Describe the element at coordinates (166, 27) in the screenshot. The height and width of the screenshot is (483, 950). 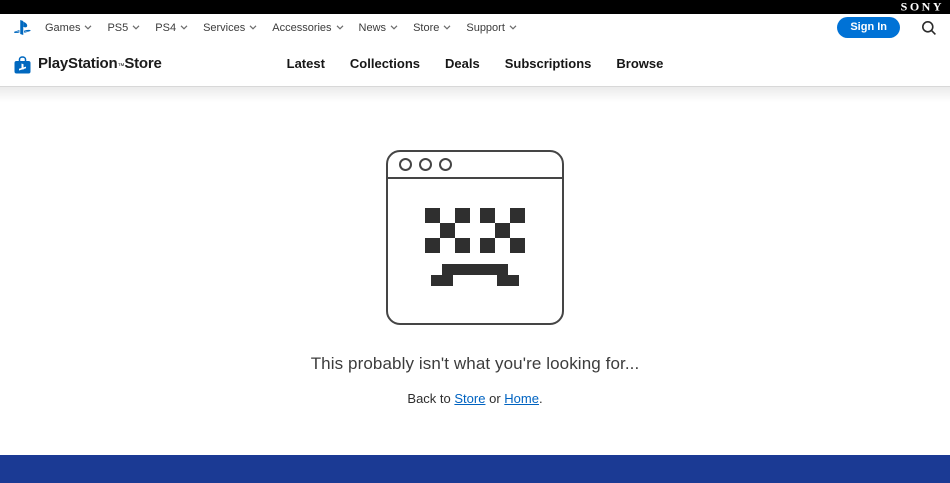
I see `top-nav-item-label: PS4` at that location.